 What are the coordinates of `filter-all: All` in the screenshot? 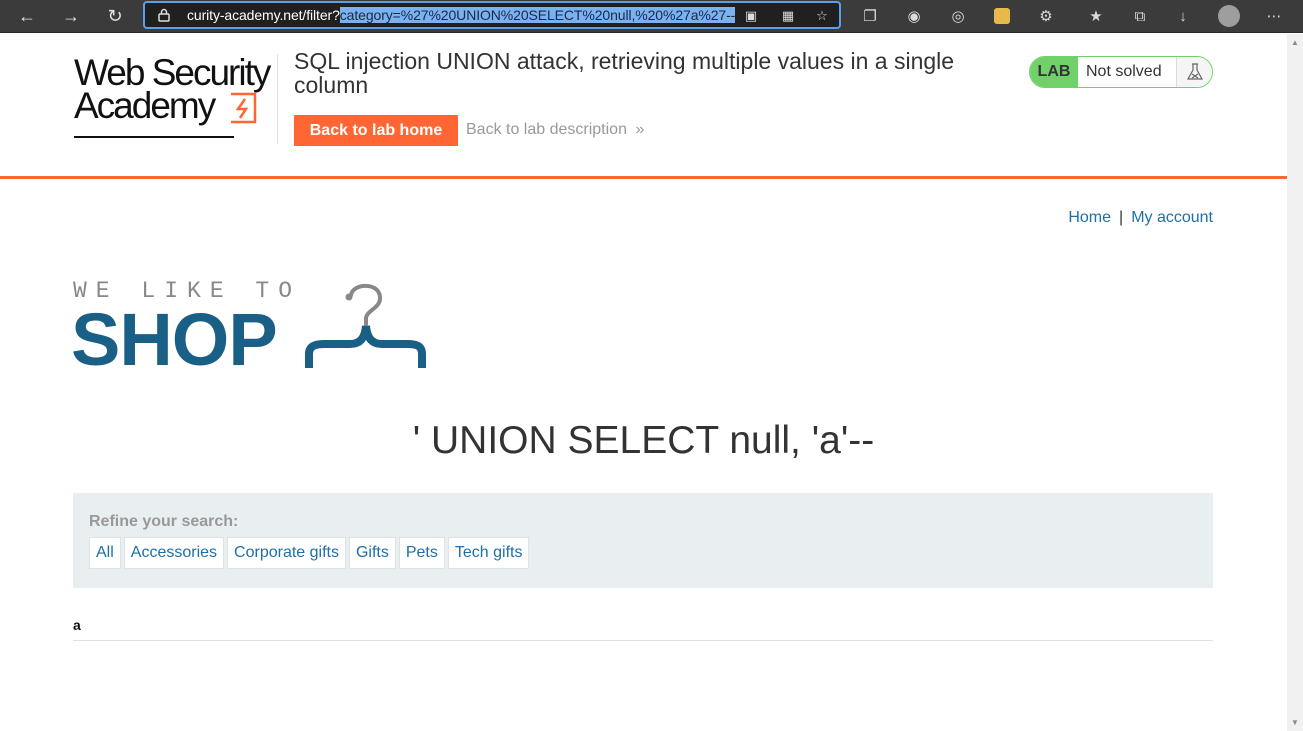 It's located at (105, 553).